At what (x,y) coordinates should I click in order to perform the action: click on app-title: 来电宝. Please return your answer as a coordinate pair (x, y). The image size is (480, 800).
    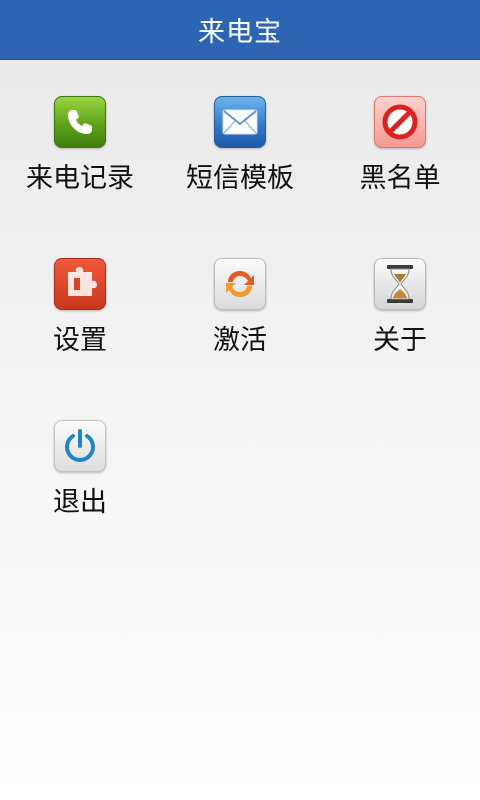
    Looking at the image, I should click on (240, 32).